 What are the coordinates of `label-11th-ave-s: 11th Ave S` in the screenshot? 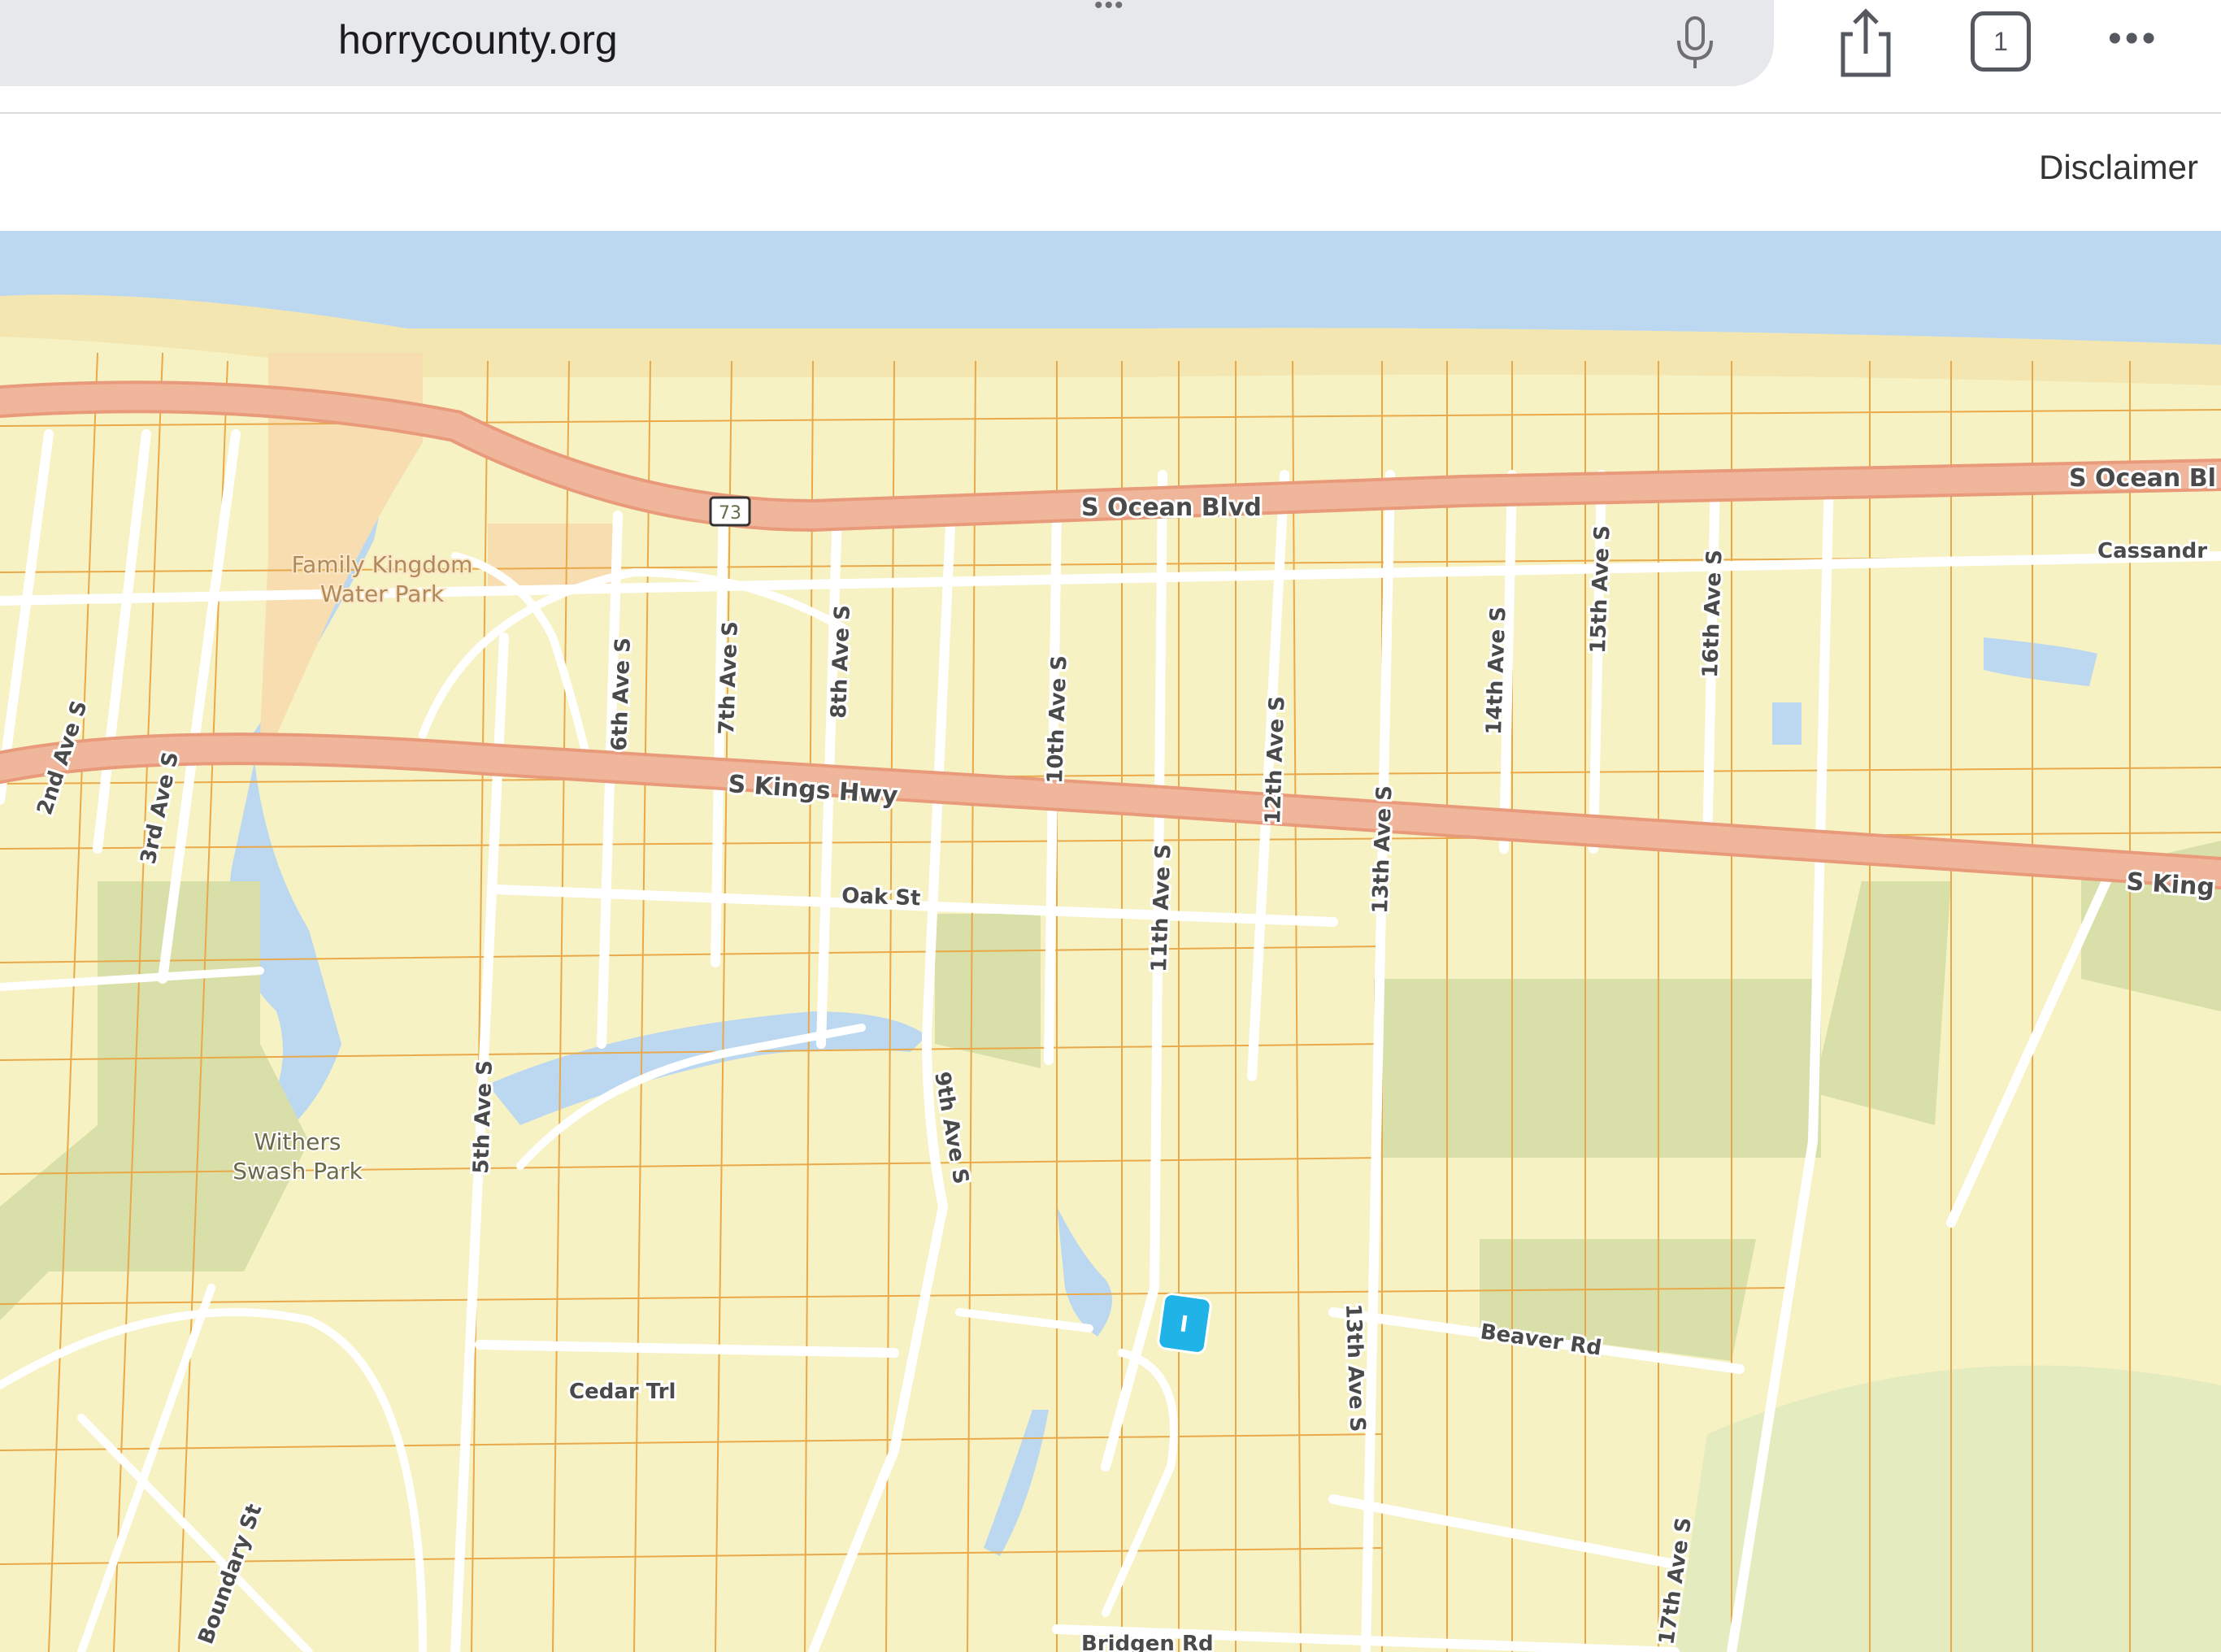 It's located at (1161, 908).